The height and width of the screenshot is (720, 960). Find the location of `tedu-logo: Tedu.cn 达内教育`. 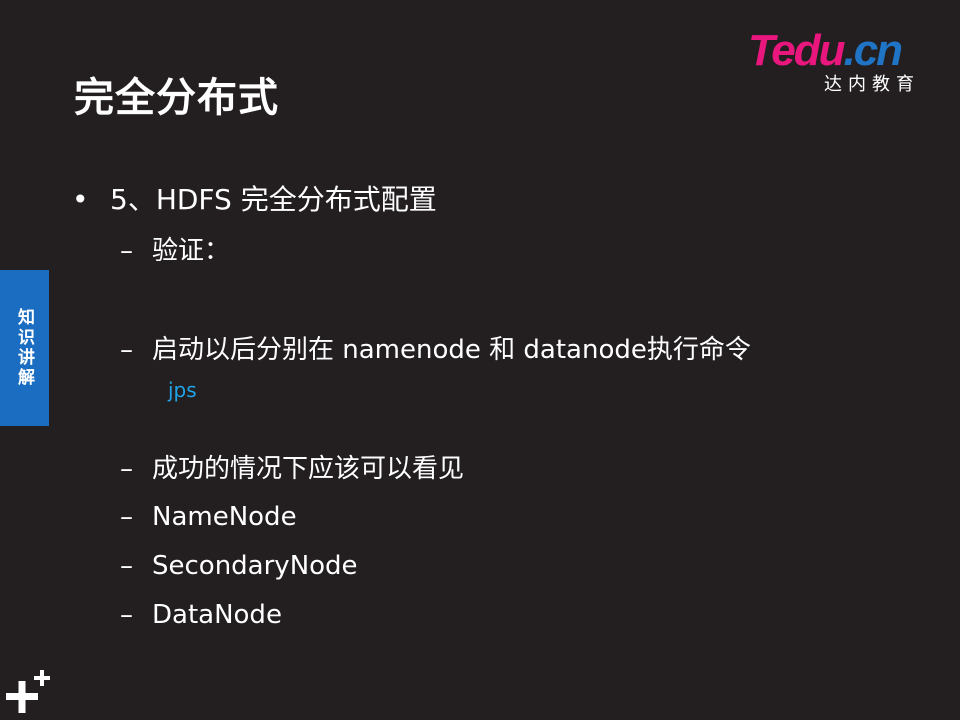

tedu-logo: Tedu.cn 达内教育 is located at coordinates (843, 63).